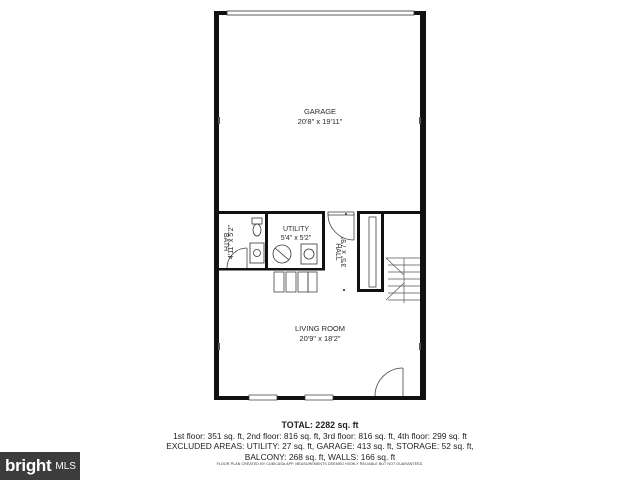  I want to click on brightmls-watermark: bright MLS, so click(40, 466).